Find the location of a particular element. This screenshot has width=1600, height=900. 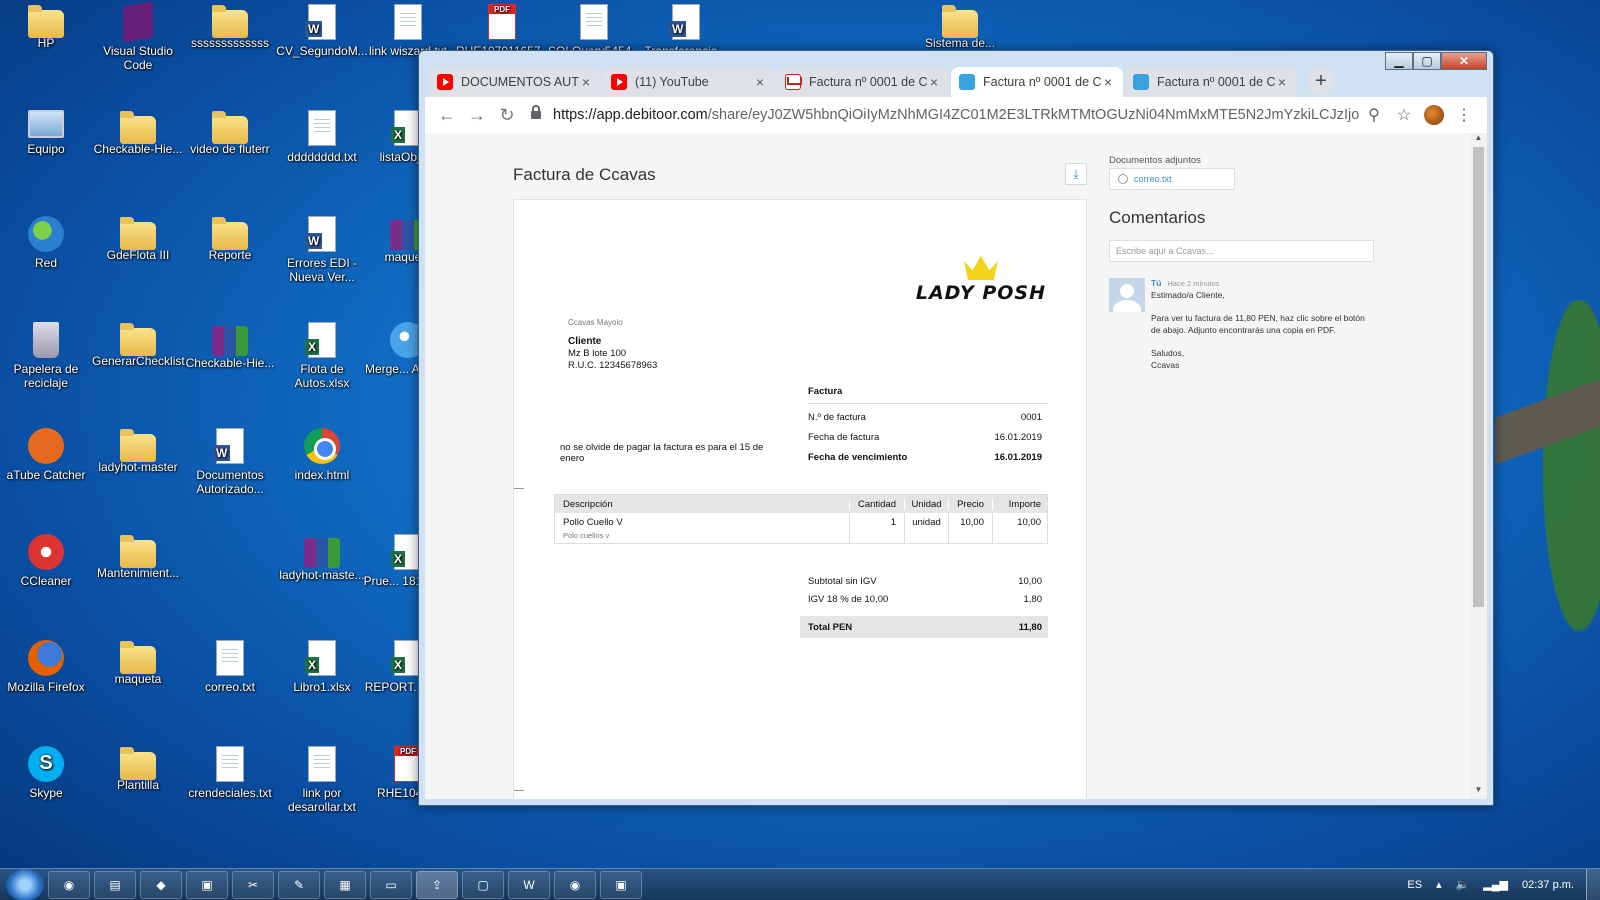

word-doc-icon is located at coordinates (320, 22).